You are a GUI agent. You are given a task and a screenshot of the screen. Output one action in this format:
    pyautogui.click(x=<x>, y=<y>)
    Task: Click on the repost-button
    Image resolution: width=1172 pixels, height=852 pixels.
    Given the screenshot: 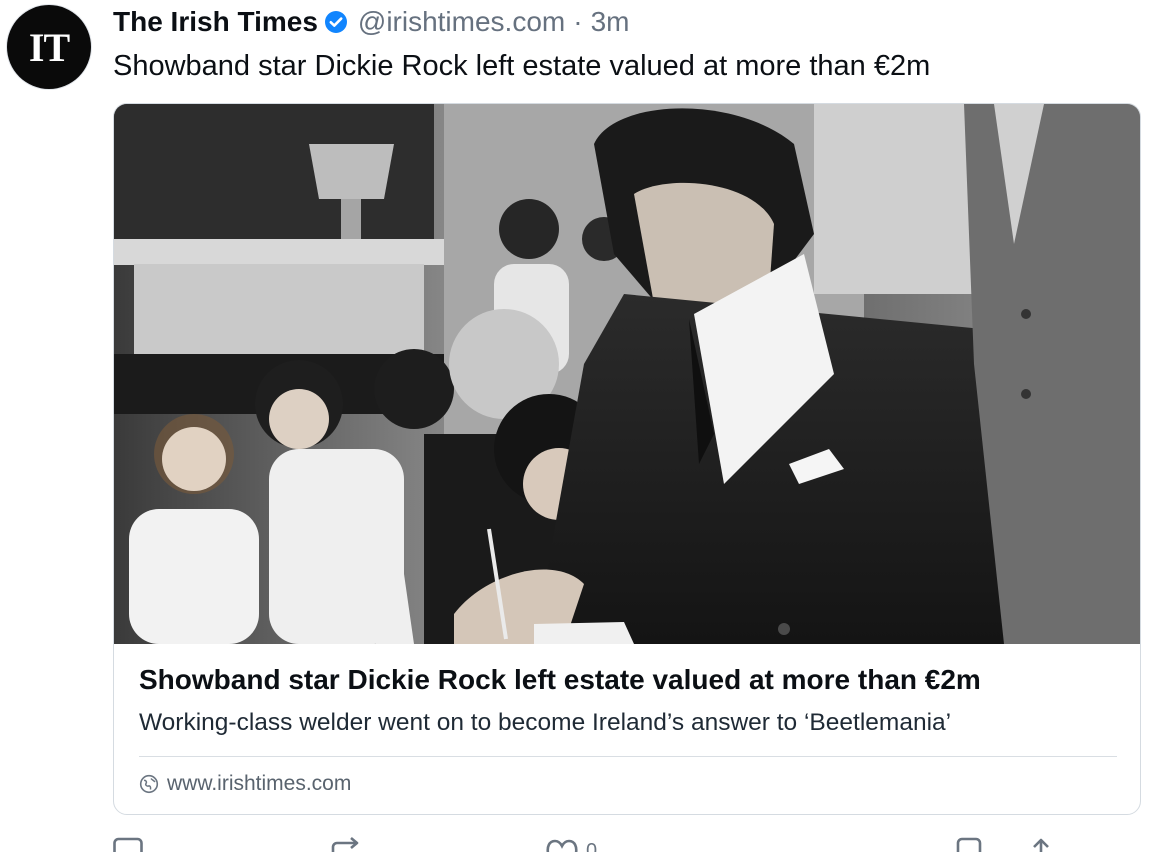 What is the action you would take?
    pyautogui.click(x=346, y=844)
    